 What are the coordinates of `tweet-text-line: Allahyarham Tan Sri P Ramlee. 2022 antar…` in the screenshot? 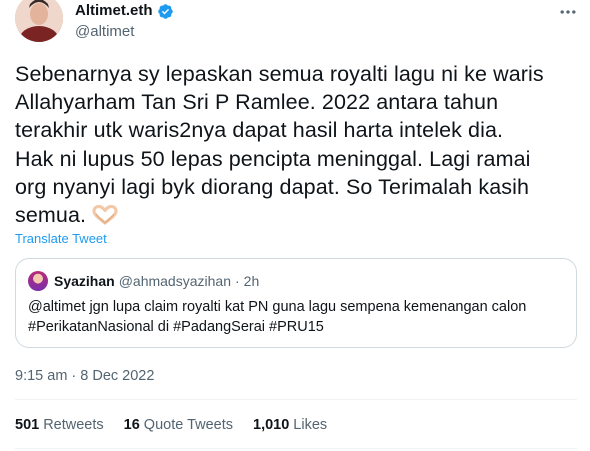 It's located at (257, 102).